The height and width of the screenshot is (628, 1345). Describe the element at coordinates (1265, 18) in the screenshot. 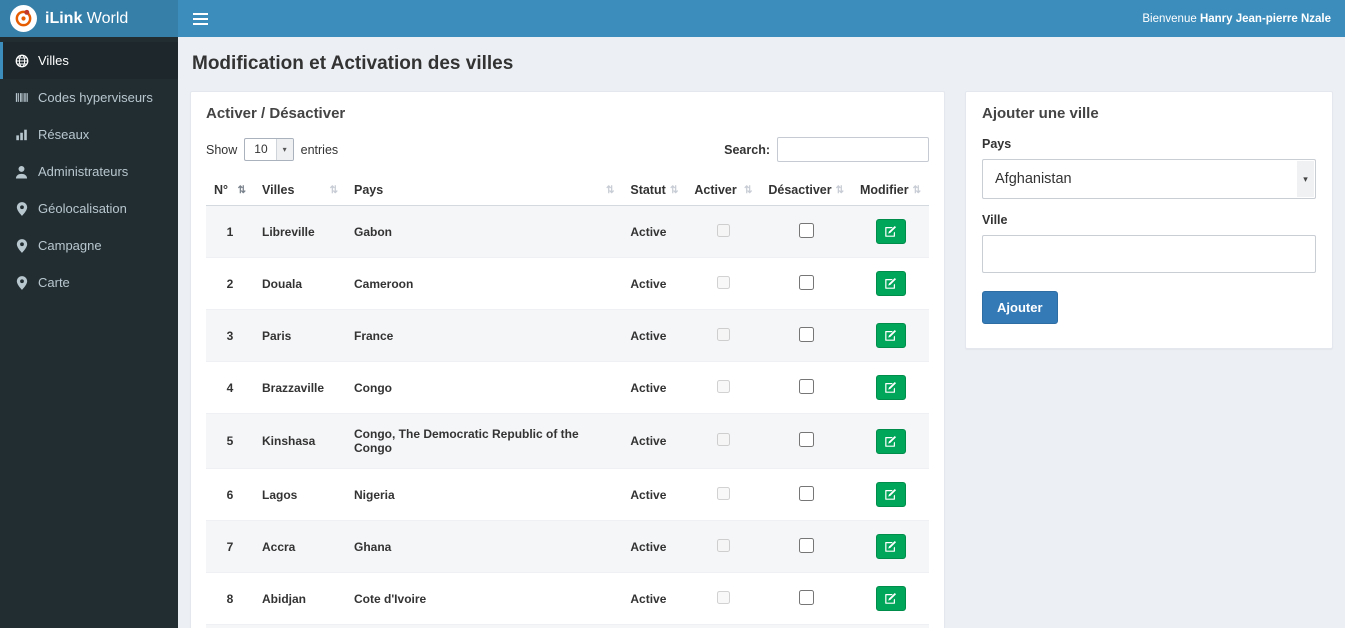

I see `welcome-user-name: Hanry Jean-pierre Nzale` at that location.